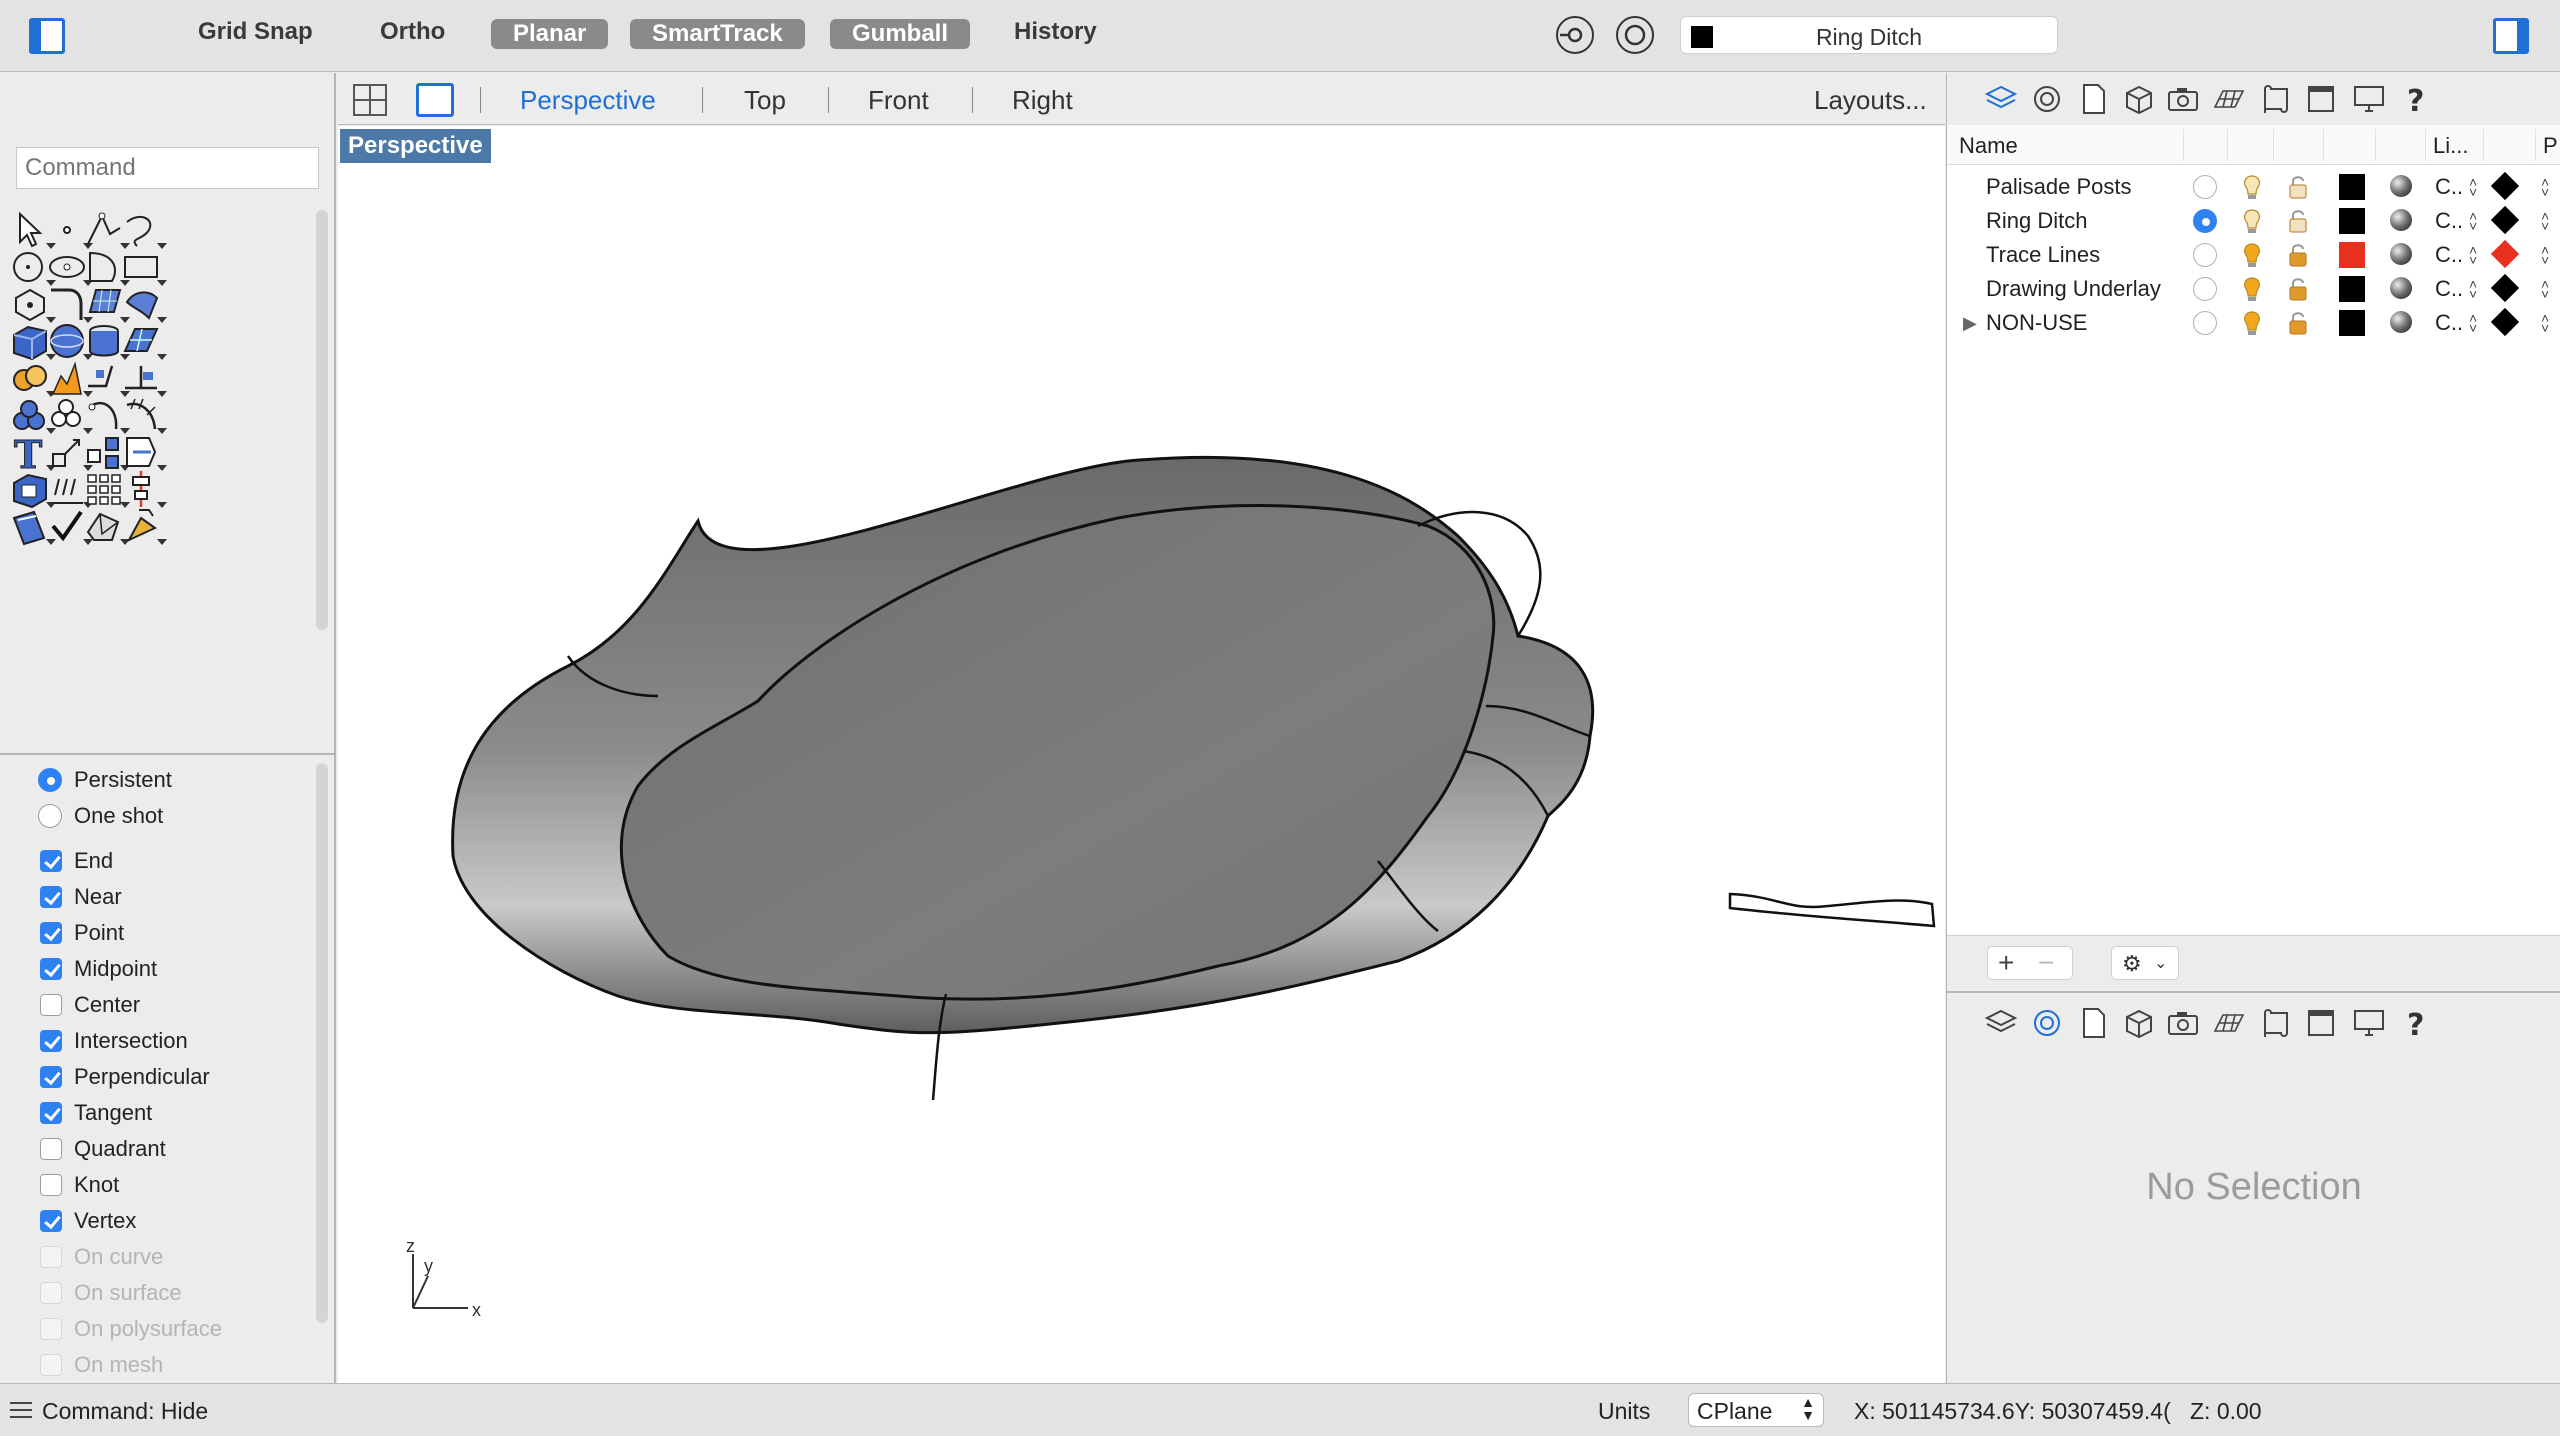 Image resolution: width=2560 pixels, height=1436 pixels. What do you see at coordinates (1042, 100) in the screenshot?
I see `tab-right: Right` at bounding box center [1042, 100].